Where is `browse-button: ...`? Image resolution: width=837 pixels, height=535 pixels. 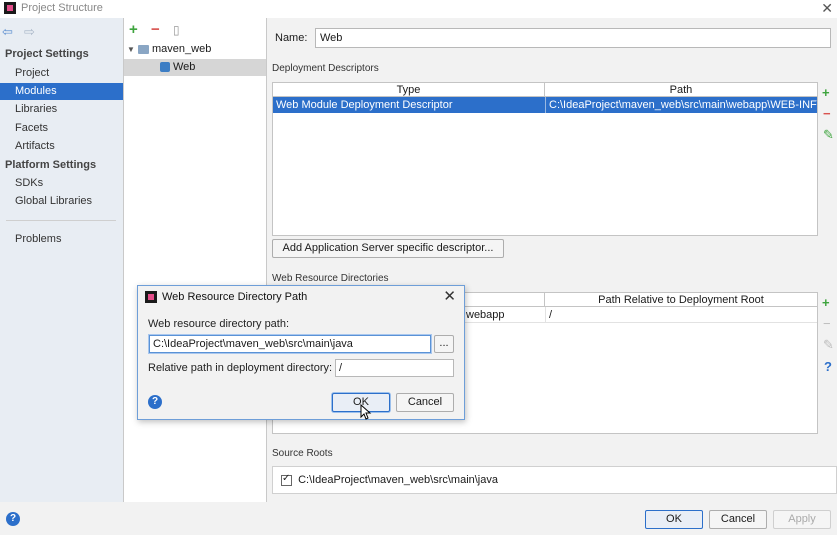
browse-button: ... is located at coordinates (444, 344).